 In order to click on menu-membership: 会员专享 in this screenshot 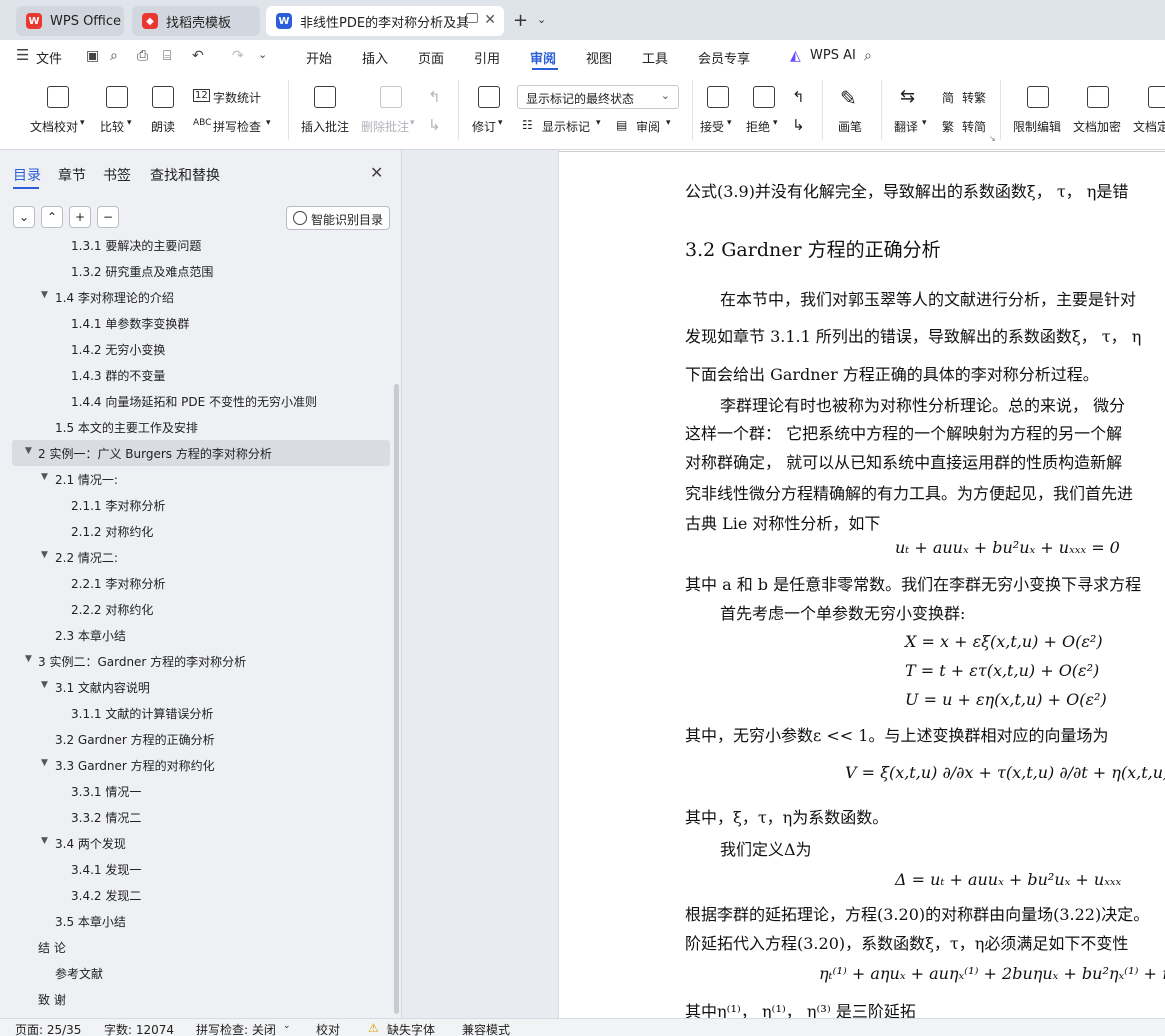, I will do `click(724, 57)`.